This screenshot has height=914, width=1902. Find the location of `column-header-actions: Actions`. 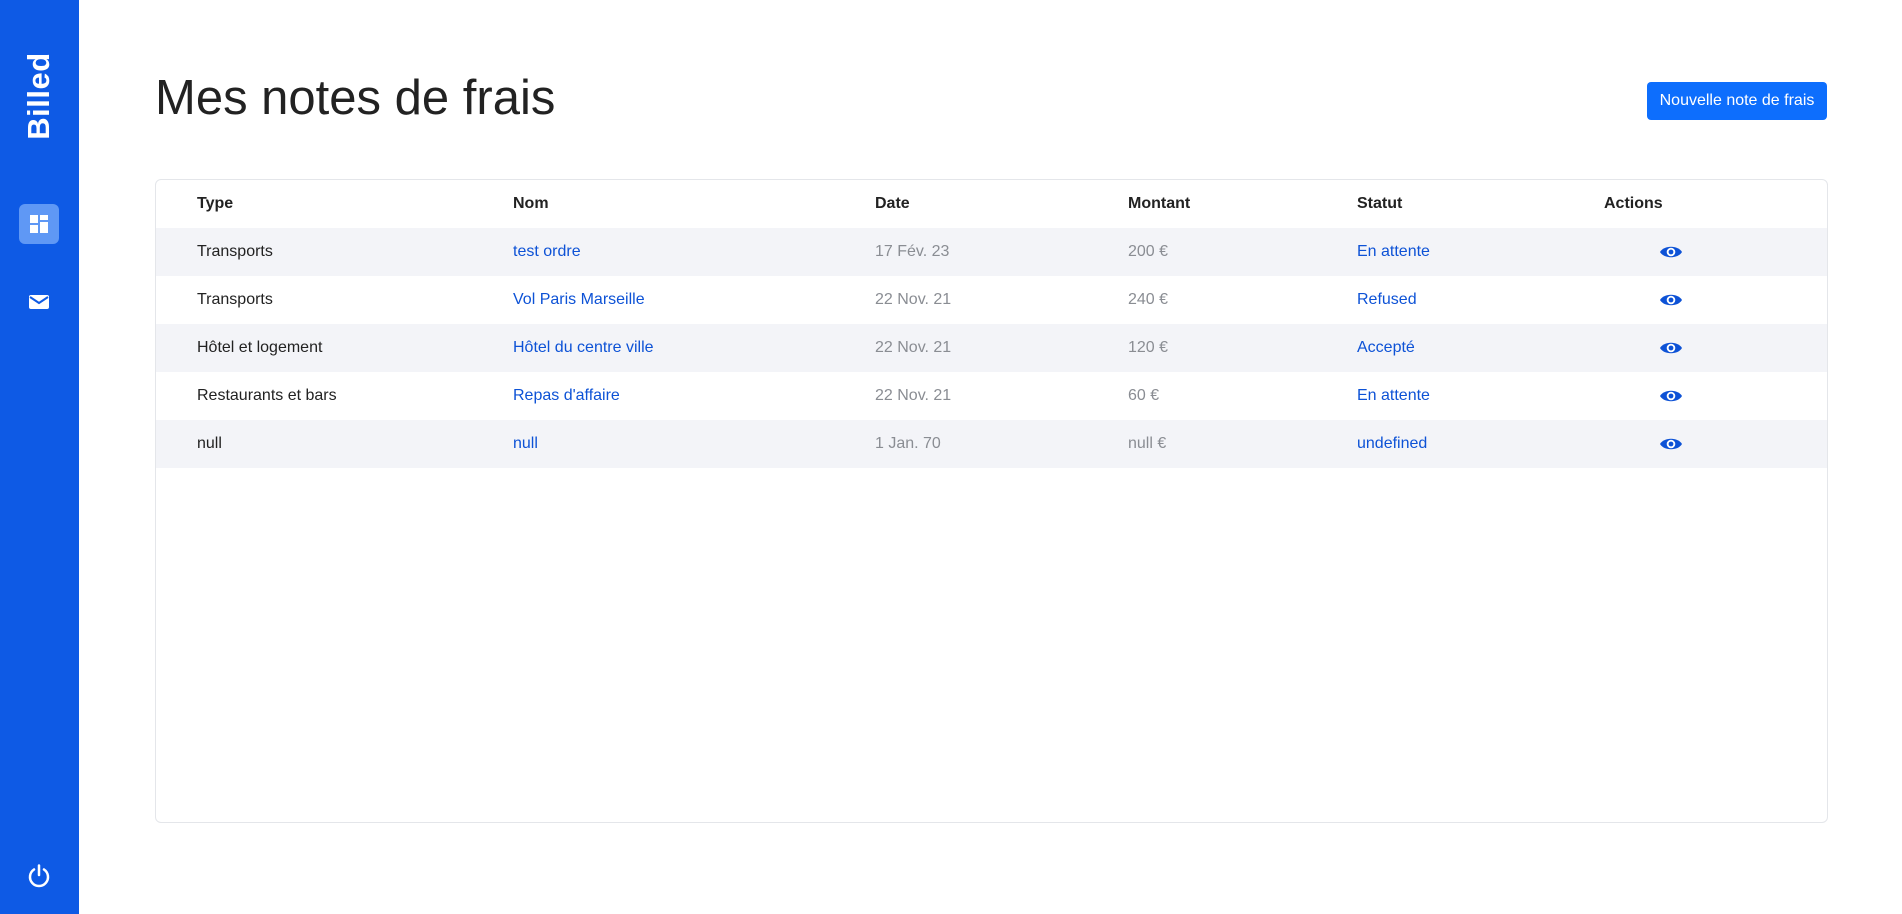

column-header-actions: Actions is located at coordinates (1633, 203).